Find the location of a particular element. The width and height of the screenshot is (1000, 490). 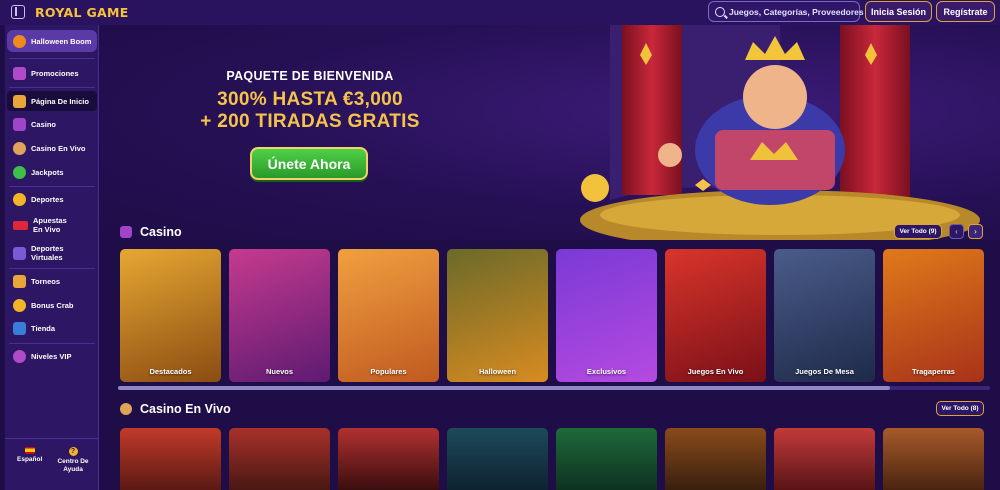

sidebar-item-label: Tienda is located at coordinates (43, 328).